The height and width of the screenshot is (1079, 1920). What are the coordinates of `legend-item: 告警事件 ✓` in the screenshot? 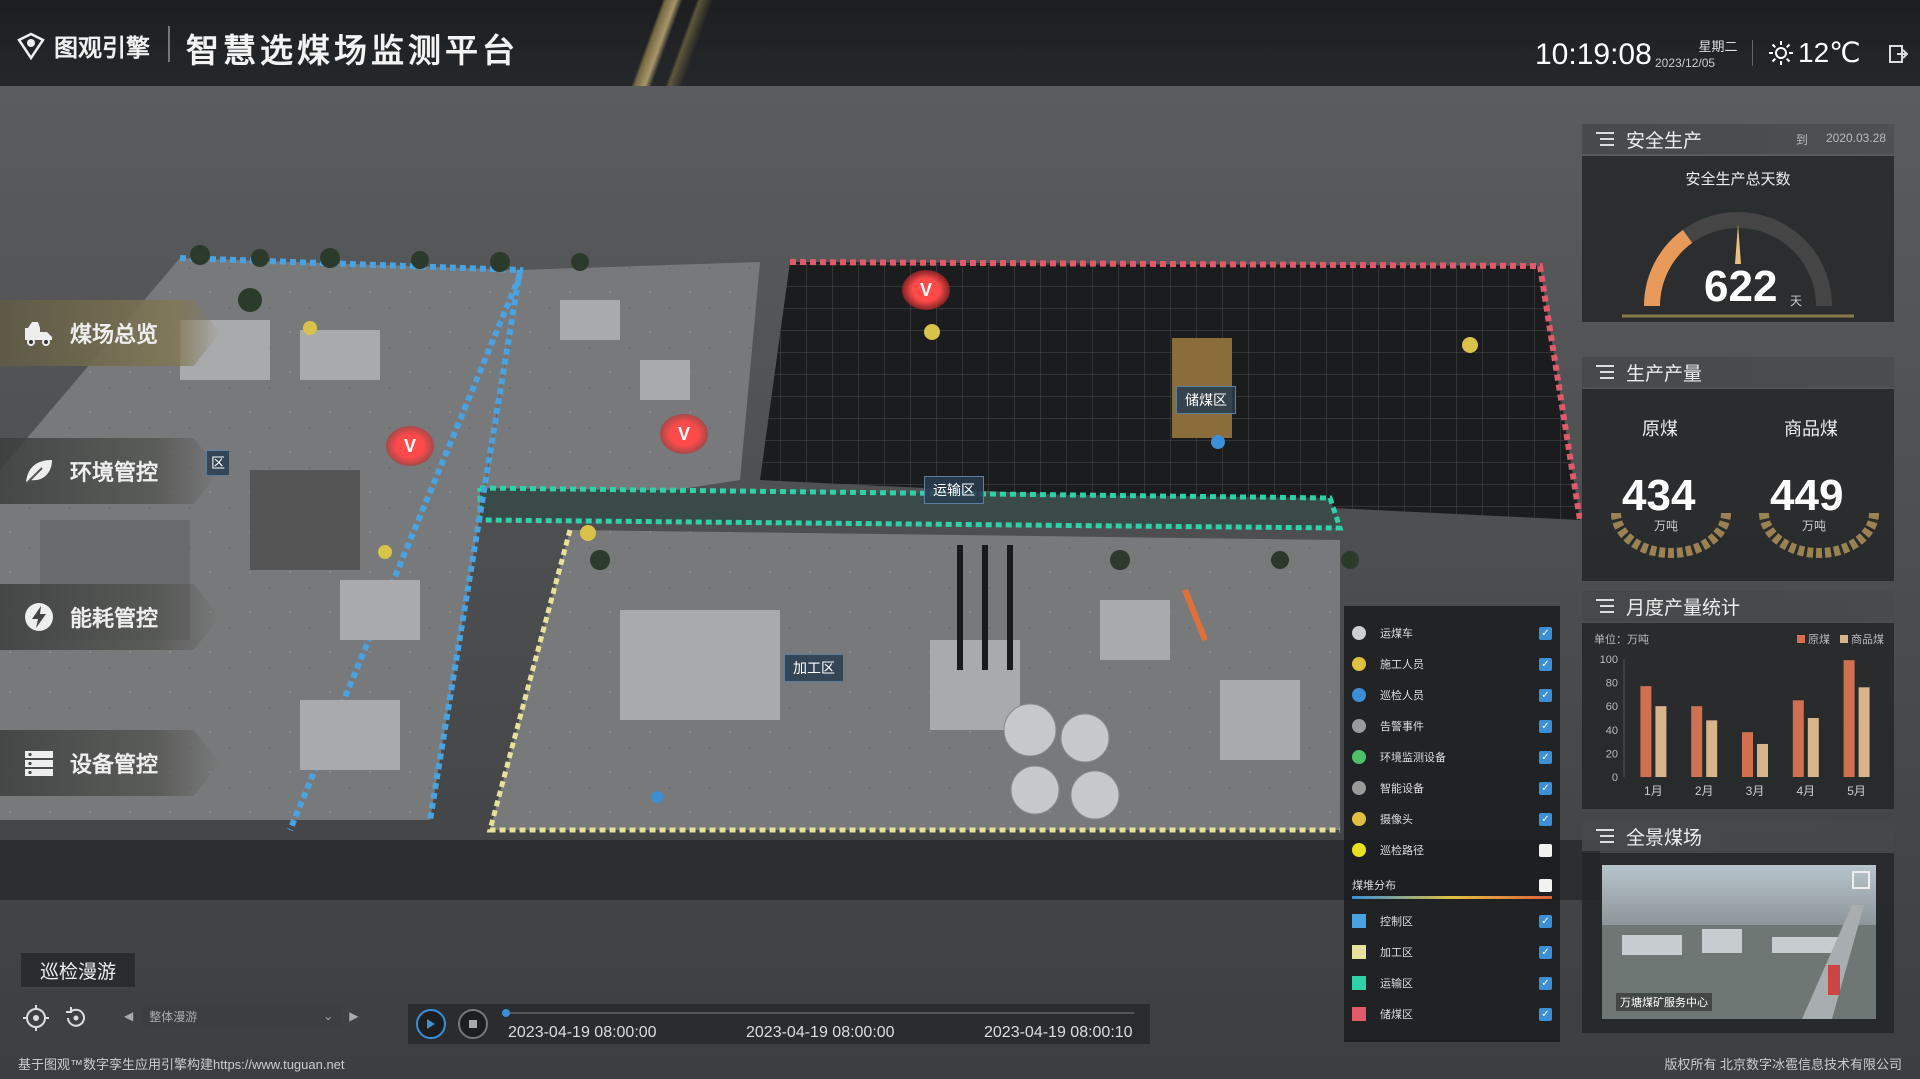 It's located at (1452, 726).